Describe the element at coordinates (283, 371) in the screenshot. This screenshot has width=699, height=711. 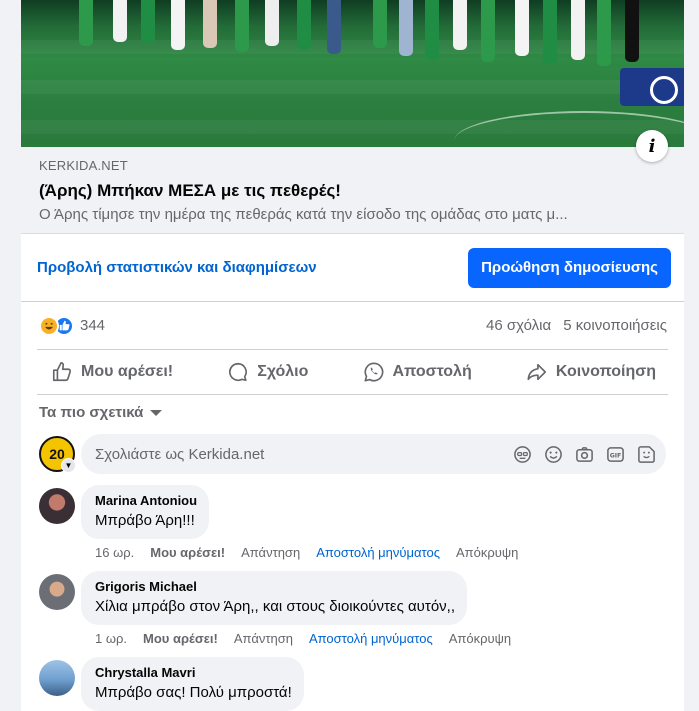
I see `comment-label: Σχόλιο` at that location.